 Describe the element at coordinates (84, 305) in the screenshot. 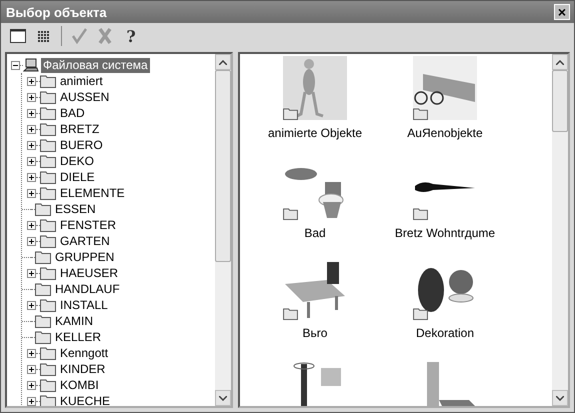

I see `tree-item: INSTALL` at that location.